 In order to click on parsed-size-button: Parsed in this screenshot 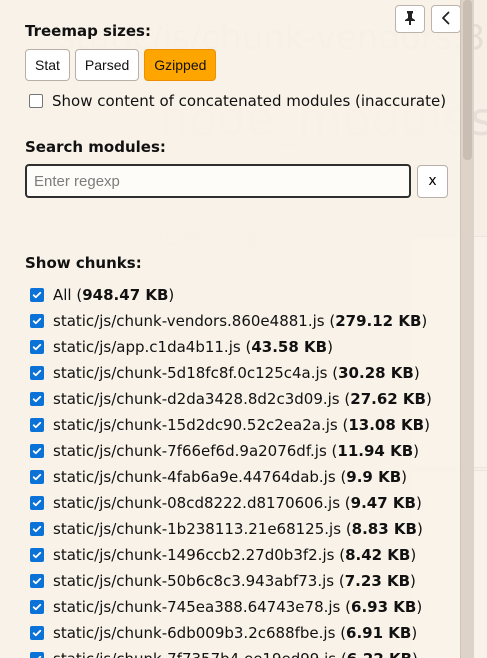, I will do `click(107, 65)`.